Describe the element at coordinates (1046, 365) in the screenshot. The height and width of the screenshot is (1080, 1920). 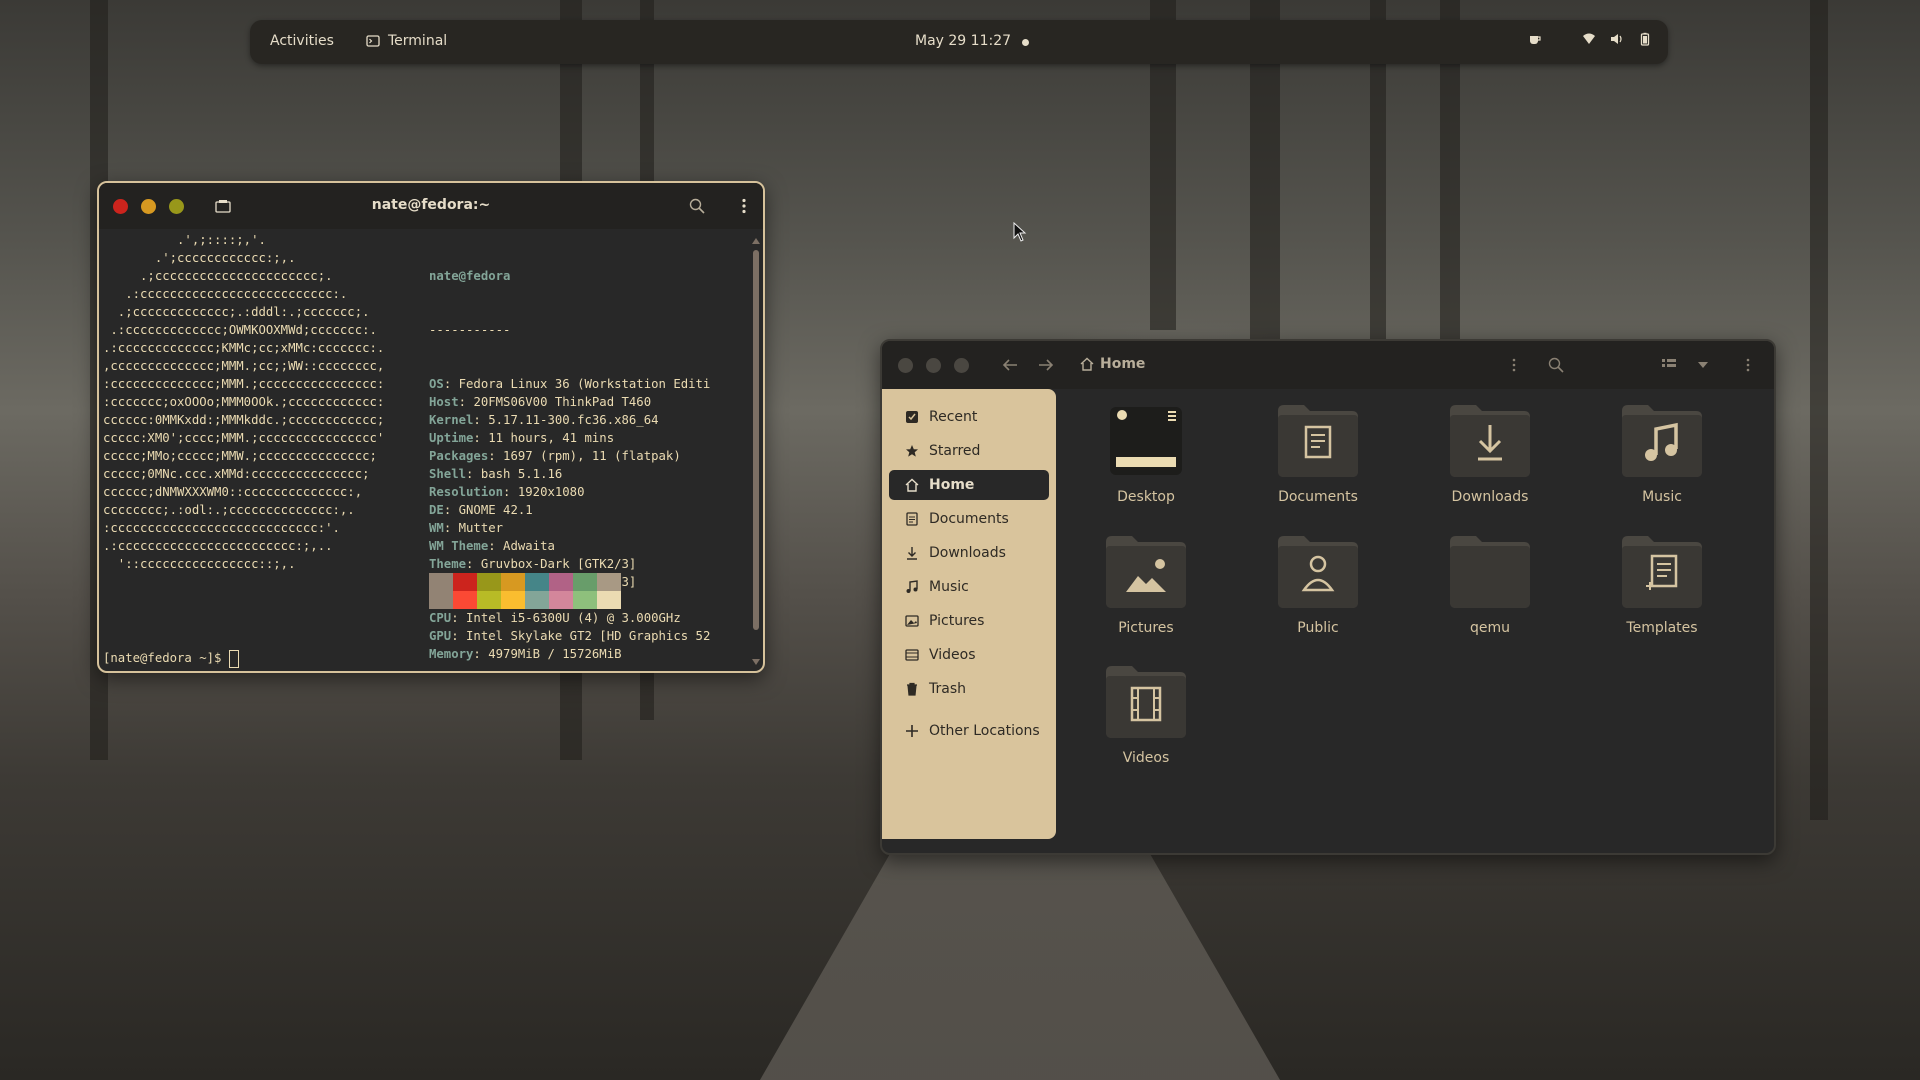
I see `forward-arrow-icon` at that location.